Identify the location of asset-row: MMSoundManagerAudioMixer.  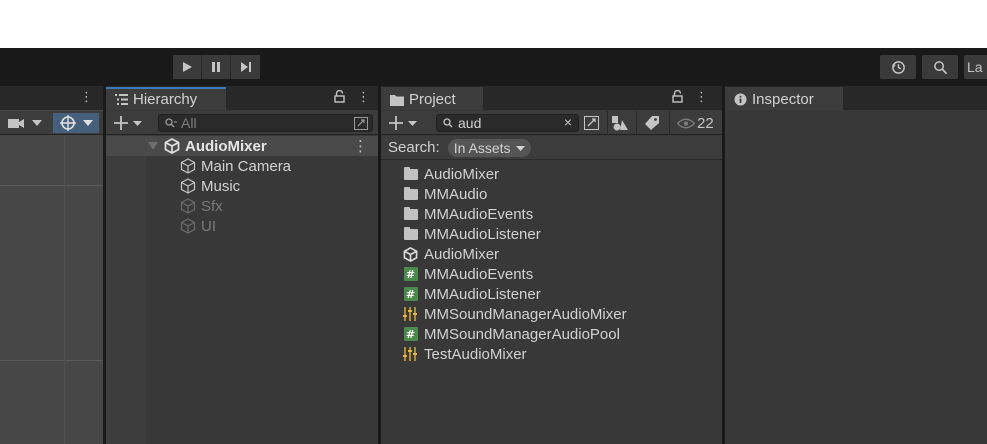
(515, 314).